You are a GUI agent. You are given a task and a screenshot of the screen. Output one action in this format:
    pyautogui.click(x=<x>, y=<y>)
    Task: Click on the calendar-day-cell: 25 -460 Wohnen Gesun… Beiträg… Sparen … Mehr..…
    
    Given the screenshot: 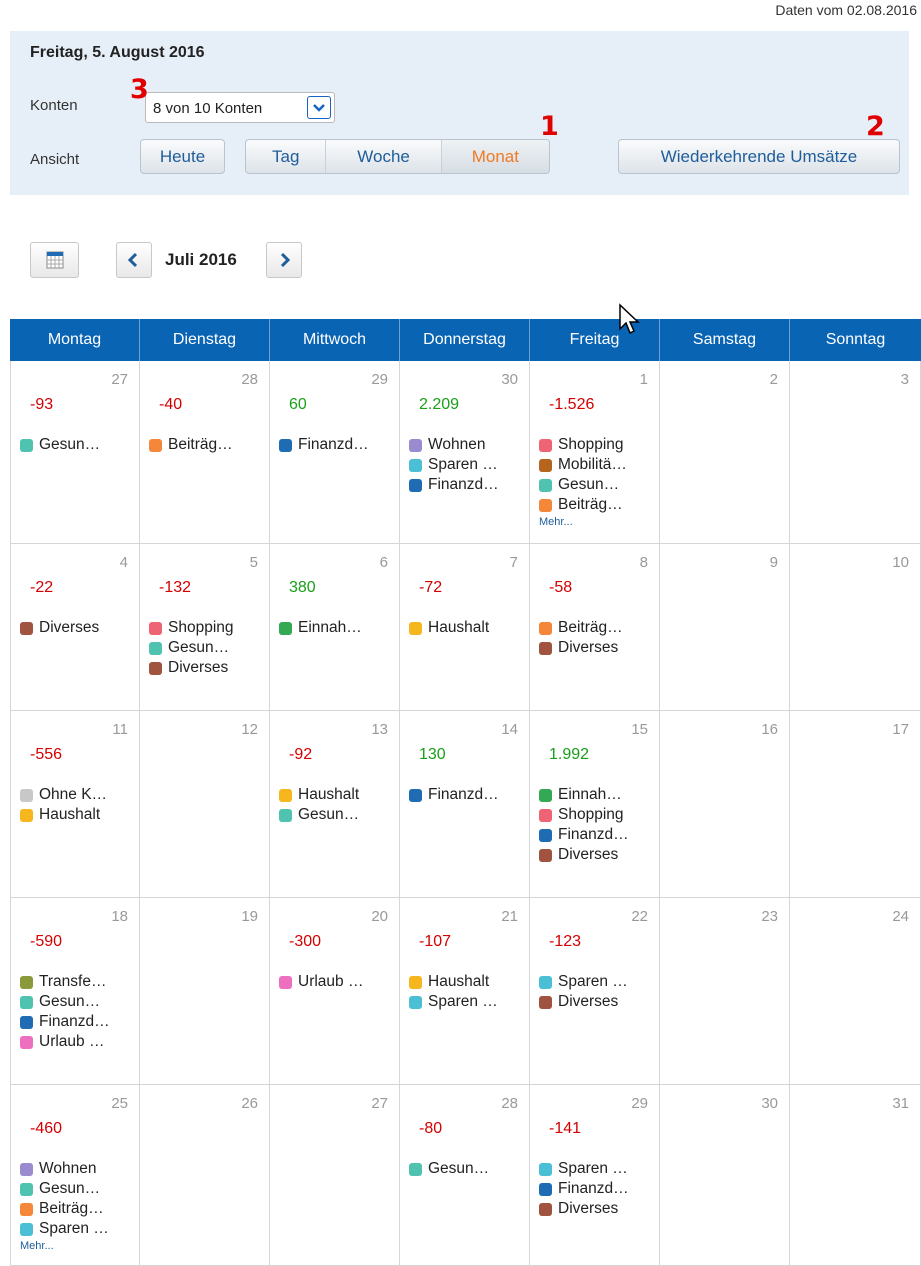 What is the action you would take?
    pyautogui.click(x=75, y=1175)
    